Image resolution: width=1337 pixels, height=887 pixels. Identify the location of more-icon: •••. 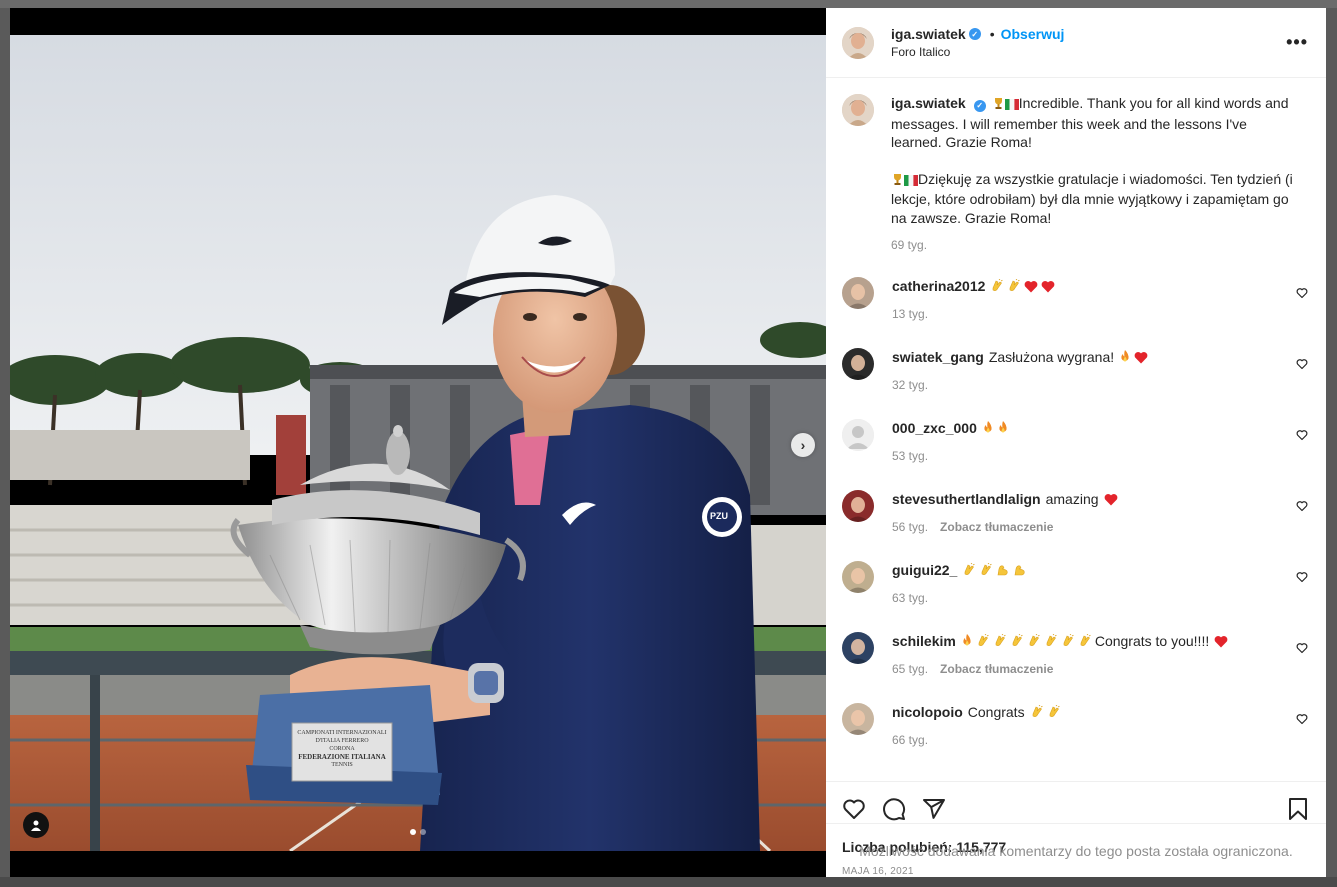
(1297, 42).